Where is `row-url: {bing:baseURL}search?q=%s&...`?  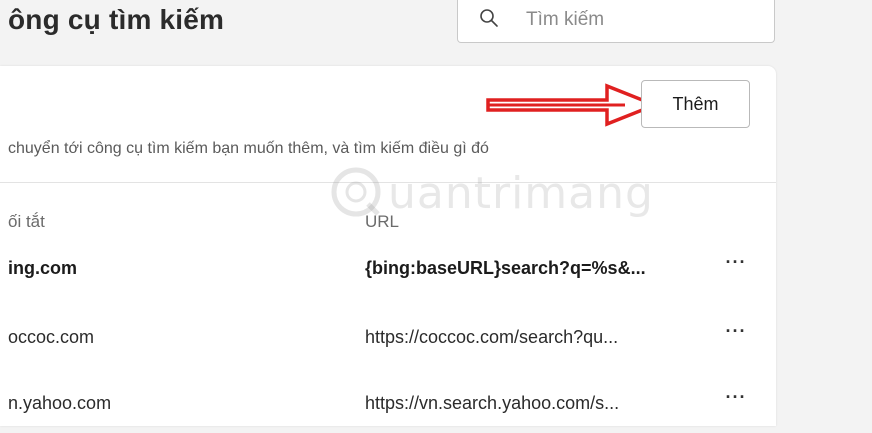
row-url: {bing:baseURL}search?q=%s&... is located at coordinates (505, 268).